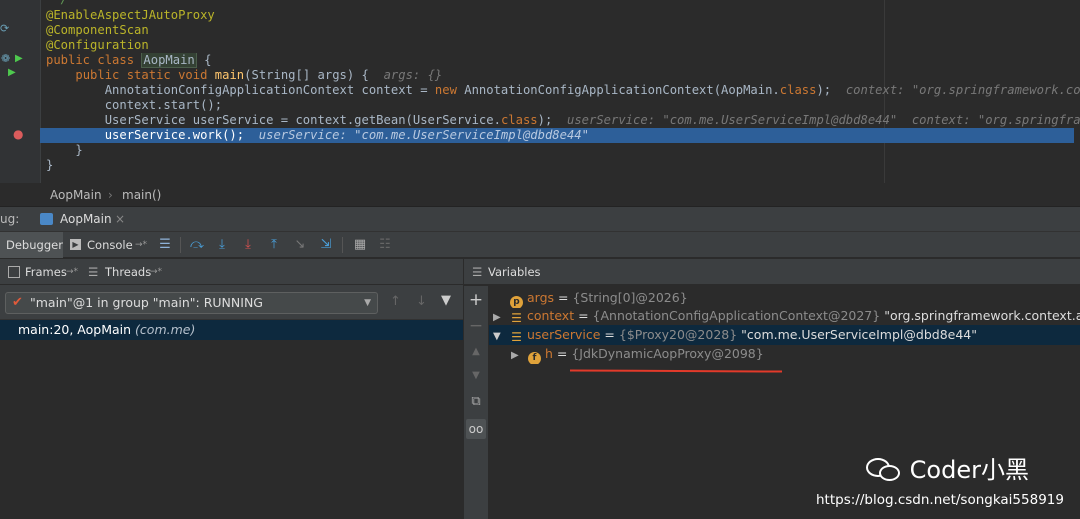 Image resolution: width=1080 pixels, height=519 pixels. I want to click on code-token: main, so click(229, 75).